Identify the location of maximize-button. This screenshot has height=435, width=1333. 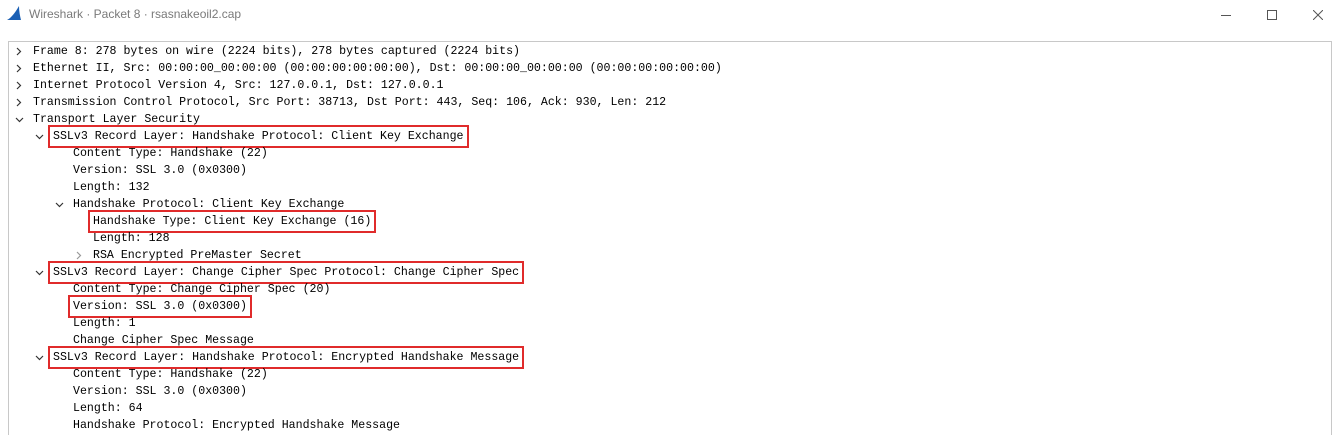
(1272, 15).